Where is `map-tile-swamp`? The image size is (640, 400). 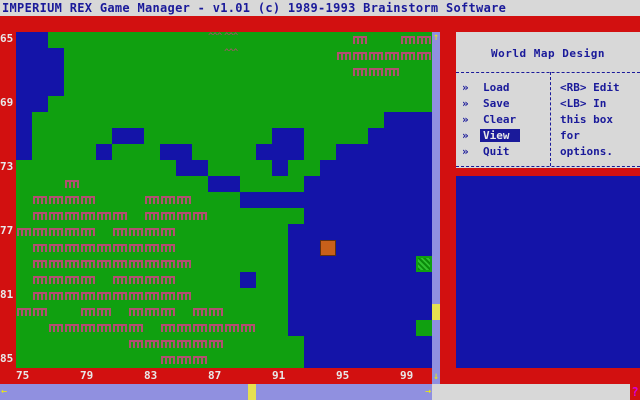
map-tile-swamp is located at coordinates (424, 264).